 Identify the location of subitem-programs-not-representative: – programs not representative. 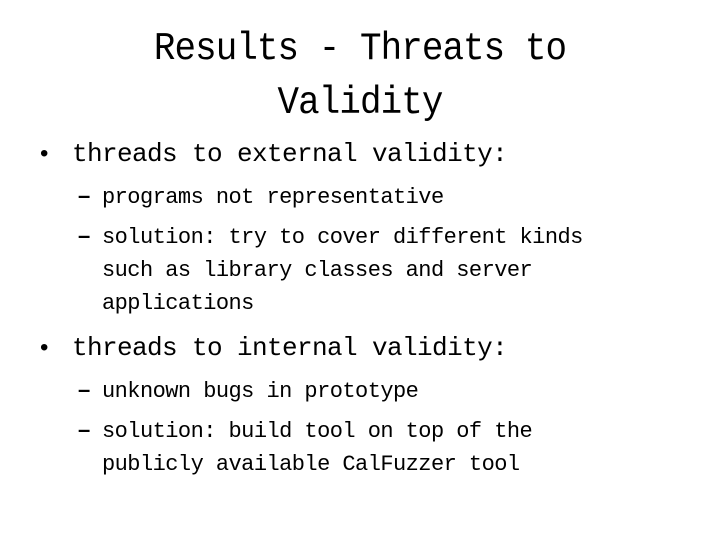
(261, 196).